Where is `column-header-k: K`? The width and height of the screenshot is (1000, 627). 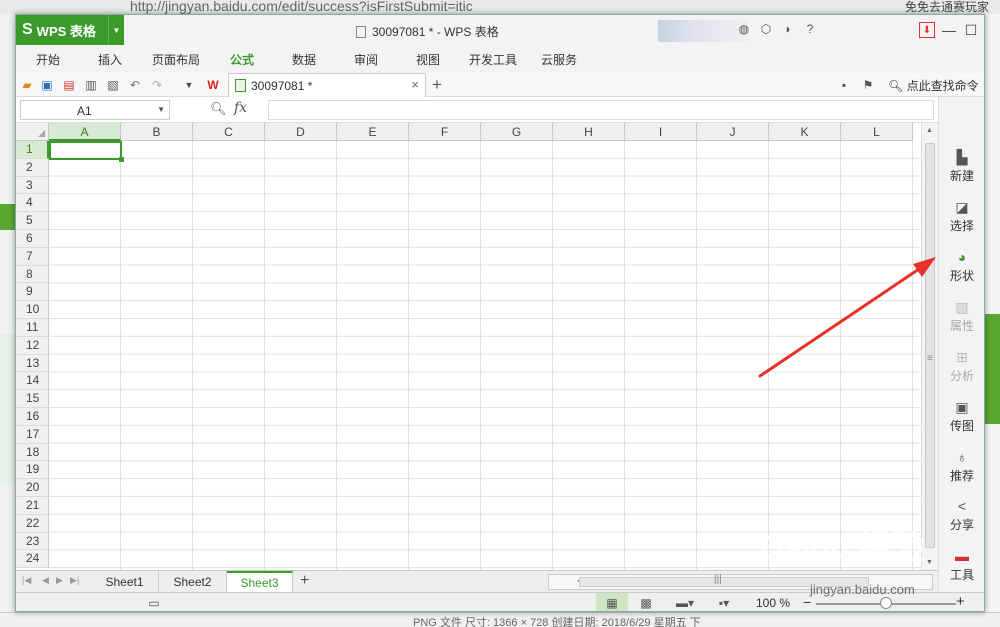 column-header-k: K is located at coordinates (805, 132).